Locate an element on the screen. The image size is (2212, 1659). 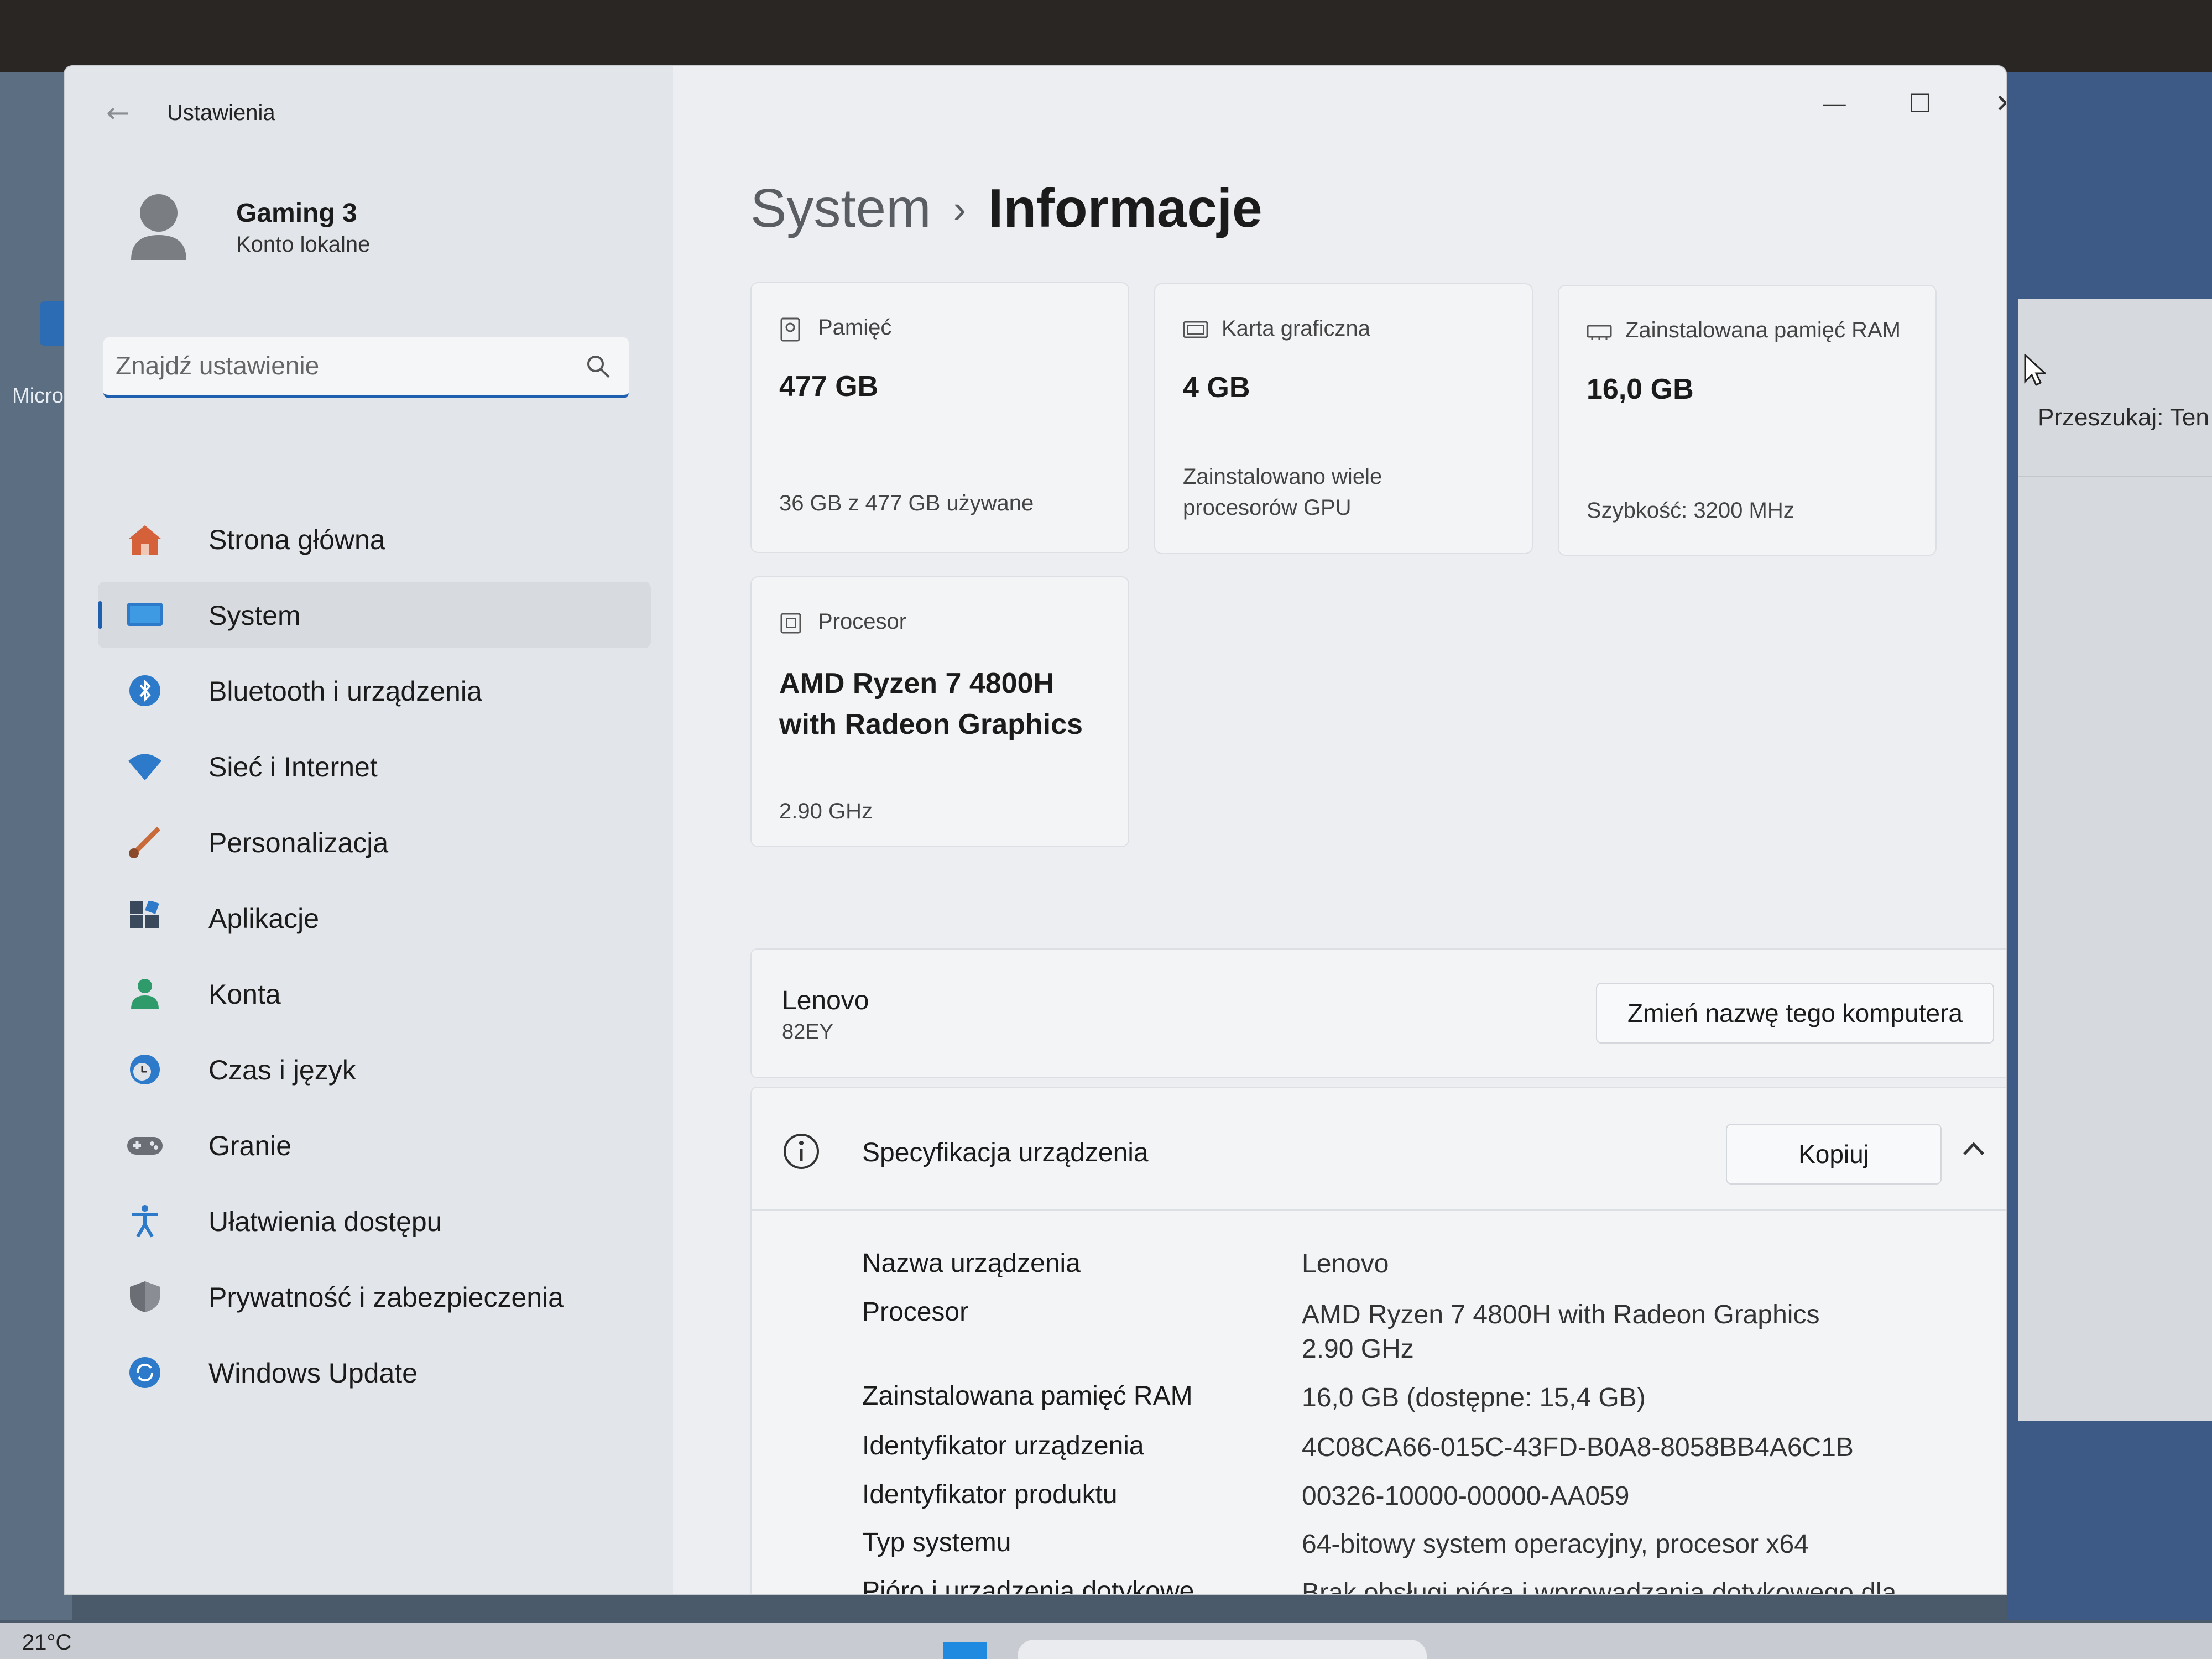
sidebar-item-bluetooth: Bluetooth i urządzenia is located at coordinates (375, 691).